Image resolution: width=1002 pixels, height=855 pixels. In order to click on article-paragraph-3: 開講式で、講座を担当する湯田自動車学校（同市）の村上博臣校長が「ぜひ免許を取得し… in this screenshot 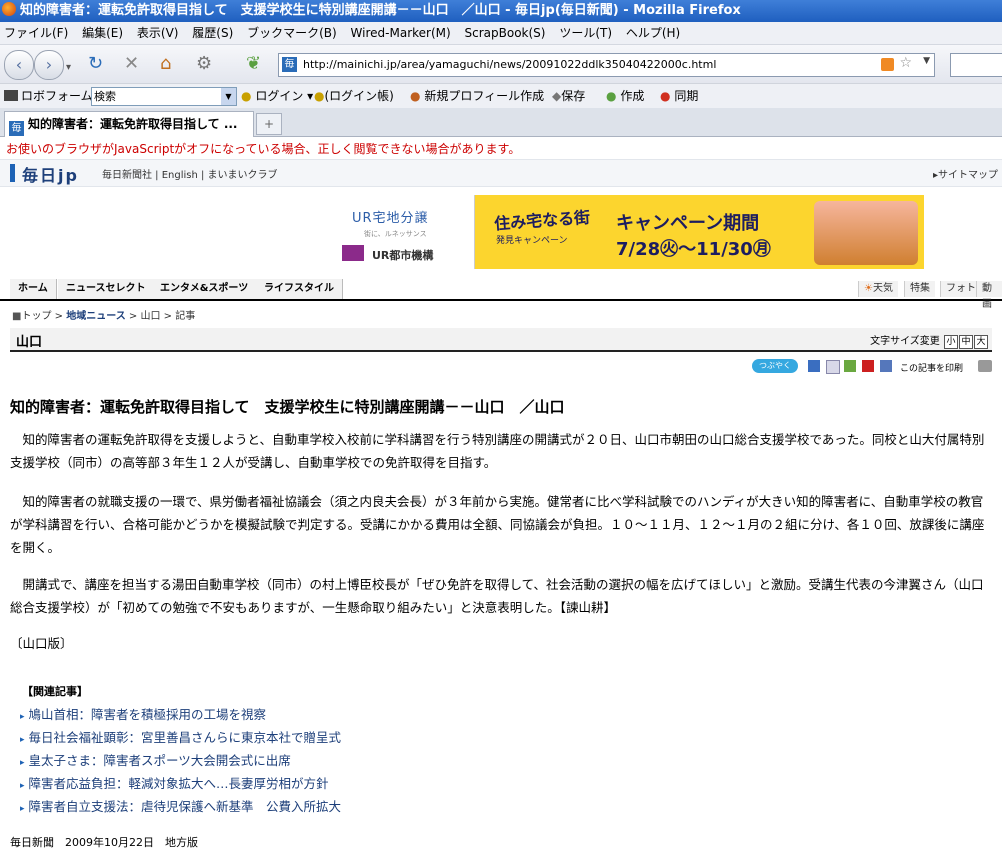, I will do `click(497, 596)`.